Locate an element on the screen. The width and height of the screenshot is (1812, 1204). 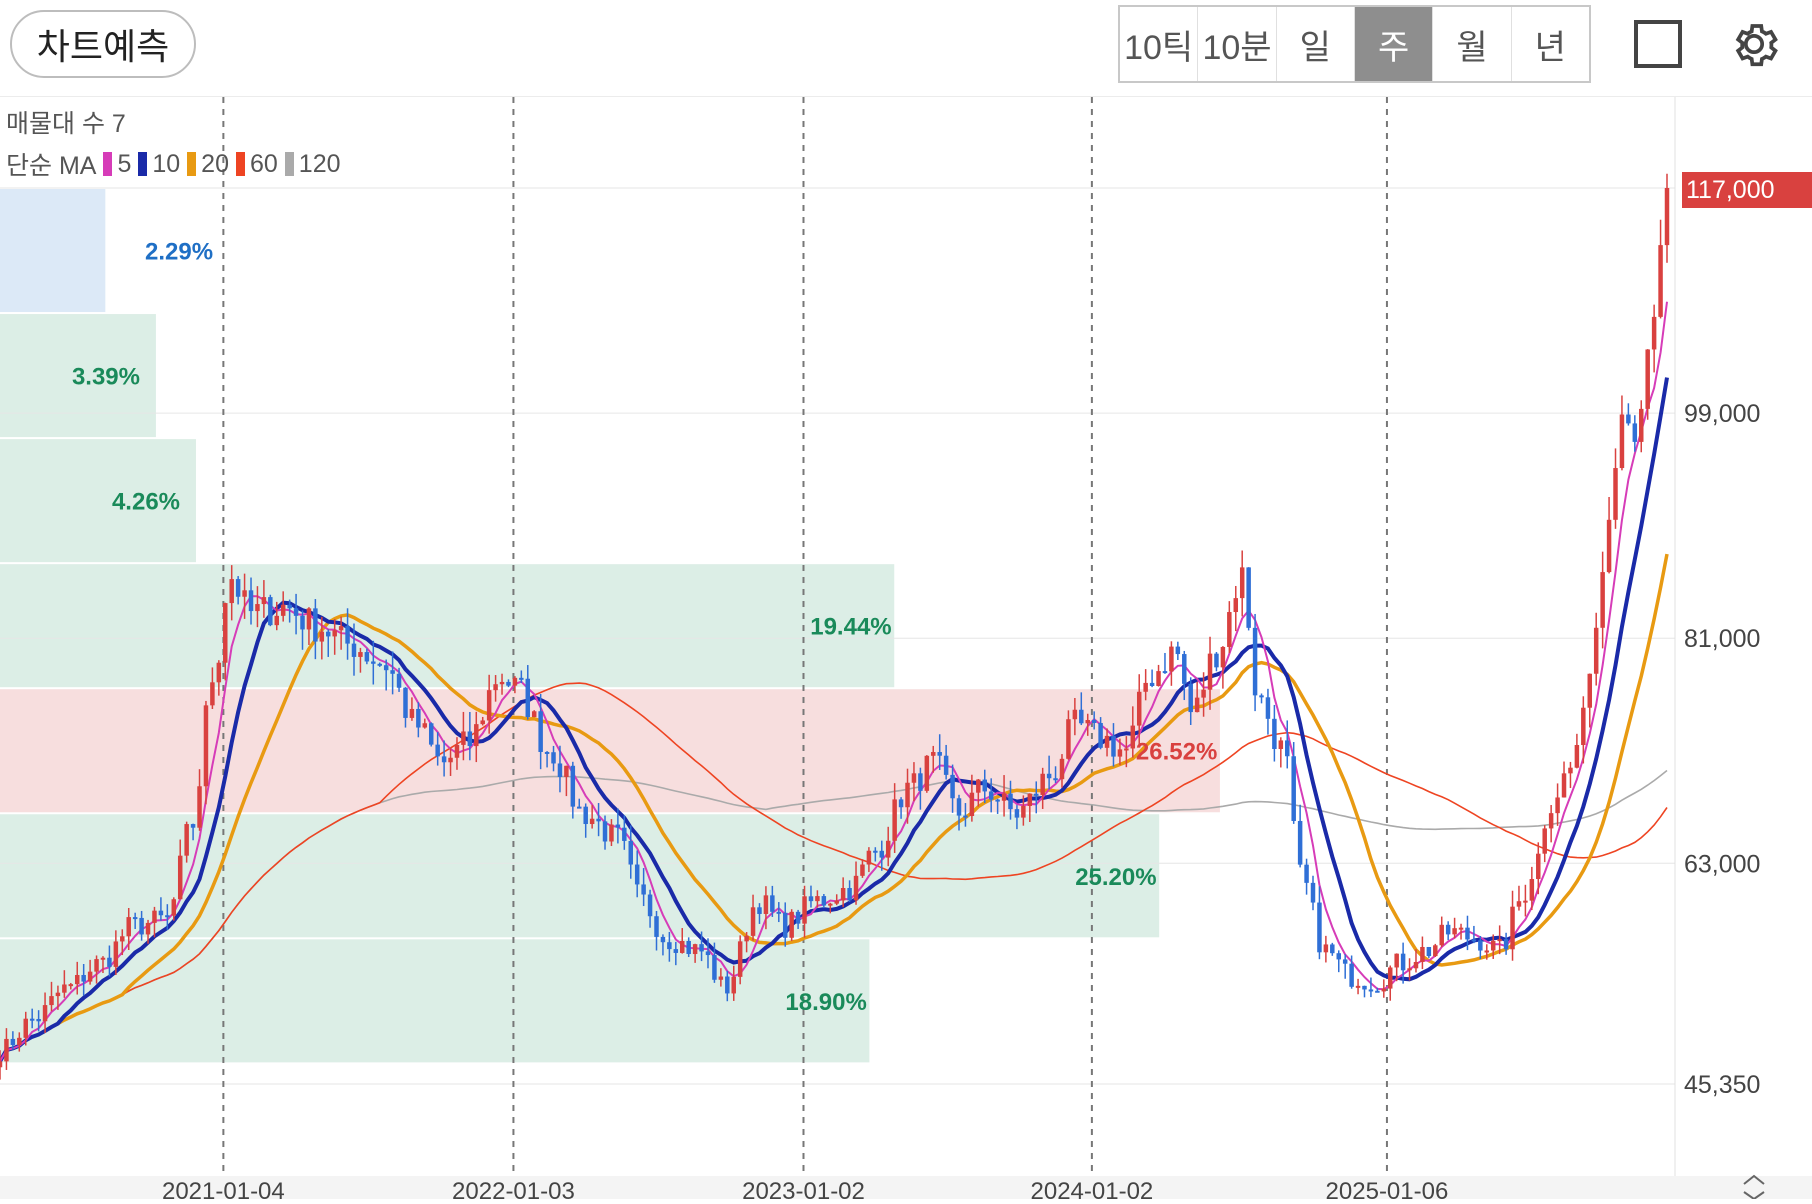
ma-120-swatch is located at coordinates (289, 164).